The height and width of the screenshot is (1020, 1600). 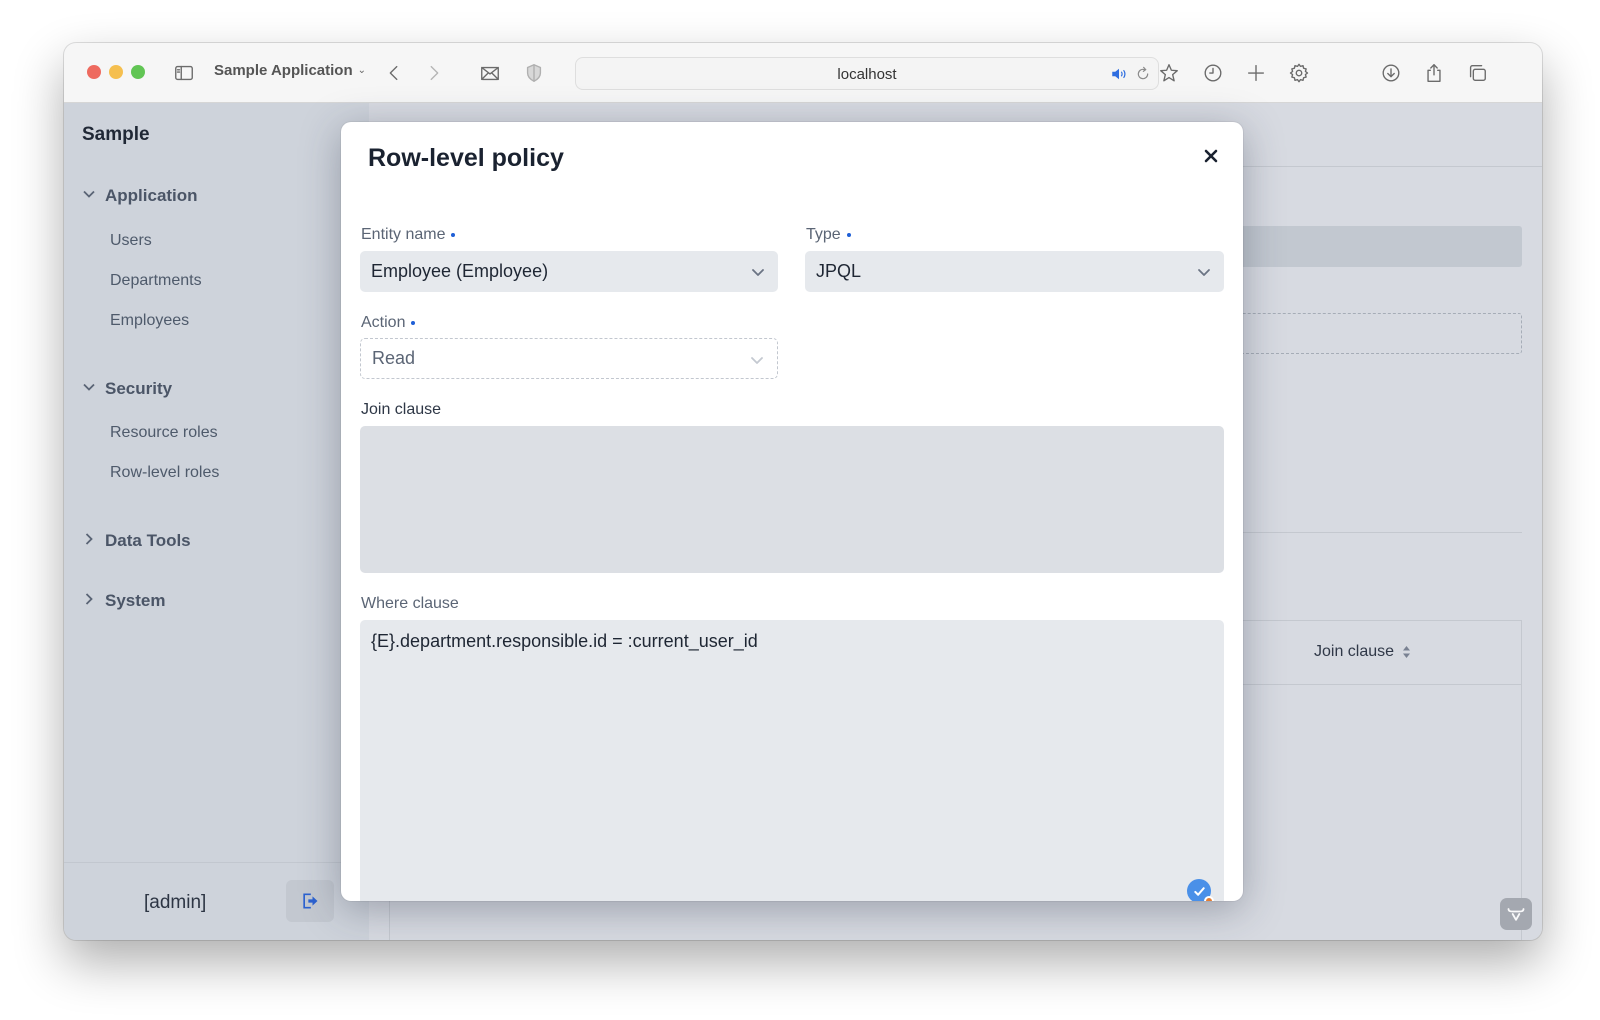 I want to click on settings-icon, so click(x=1299, y=73).